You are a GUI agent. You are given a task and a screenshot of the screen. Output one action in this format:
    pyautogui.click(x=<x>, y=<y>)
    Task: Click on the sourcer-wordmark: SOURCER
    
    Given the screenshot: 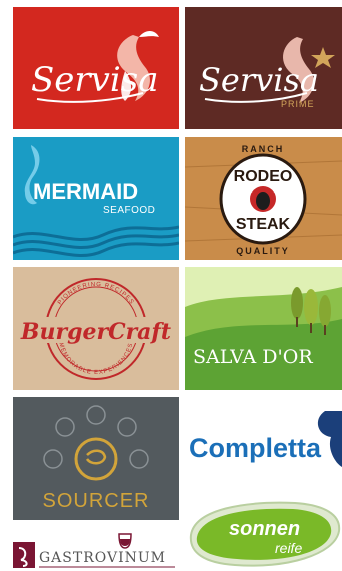 What is the action you would take?
    pyautogui.click(x=95, y=501)
    